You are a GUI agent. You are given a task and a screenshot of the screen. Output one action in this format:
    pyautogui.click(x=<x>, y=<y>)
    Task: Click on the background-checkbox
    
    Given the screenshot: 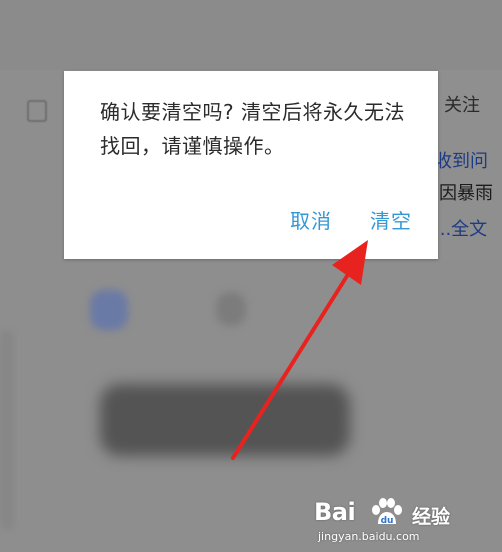 What is the action you would take?
    pyautogui.click(x=37, y=111)
    